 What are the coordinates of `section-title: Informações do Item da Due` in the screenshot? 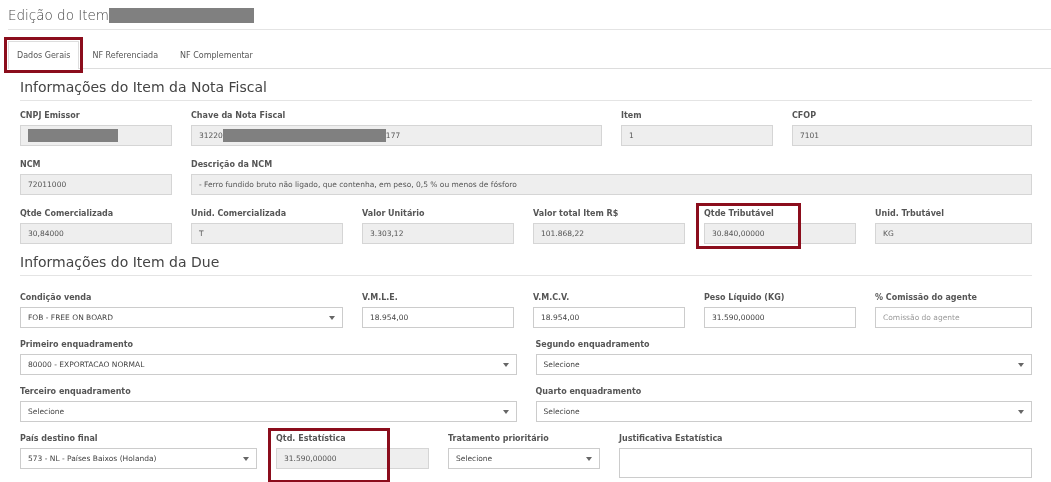 It's located at (120, 263).